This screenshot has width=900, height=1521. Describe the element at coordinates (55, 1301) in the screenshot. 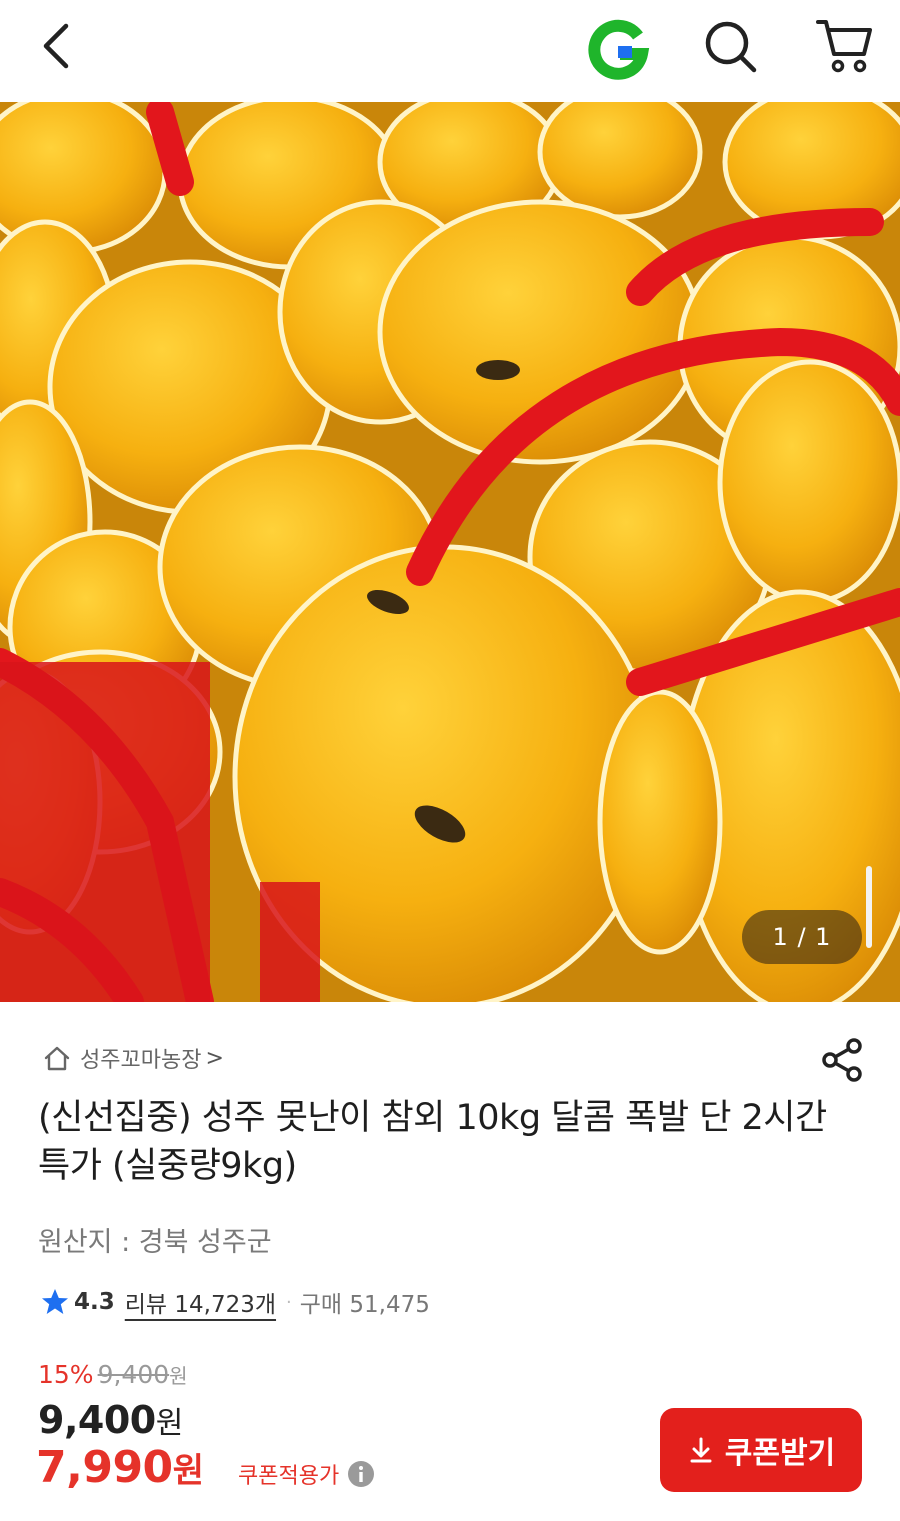

I see `star-icon` at that location.